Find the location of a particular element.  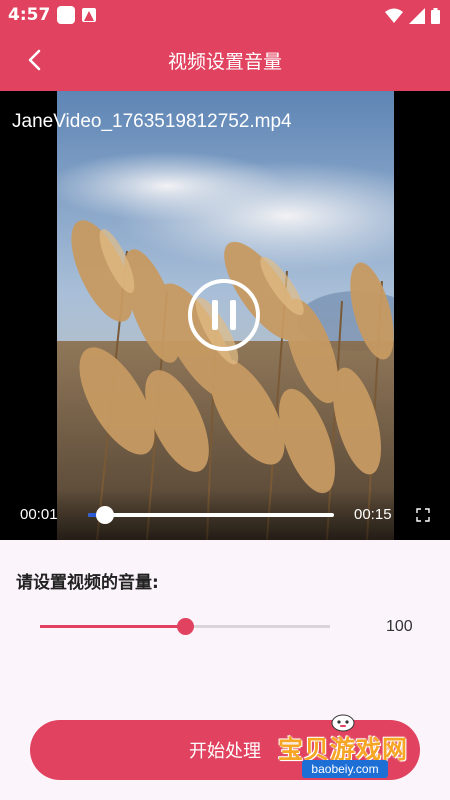

signal-icon is located at coordinates (417, 16).